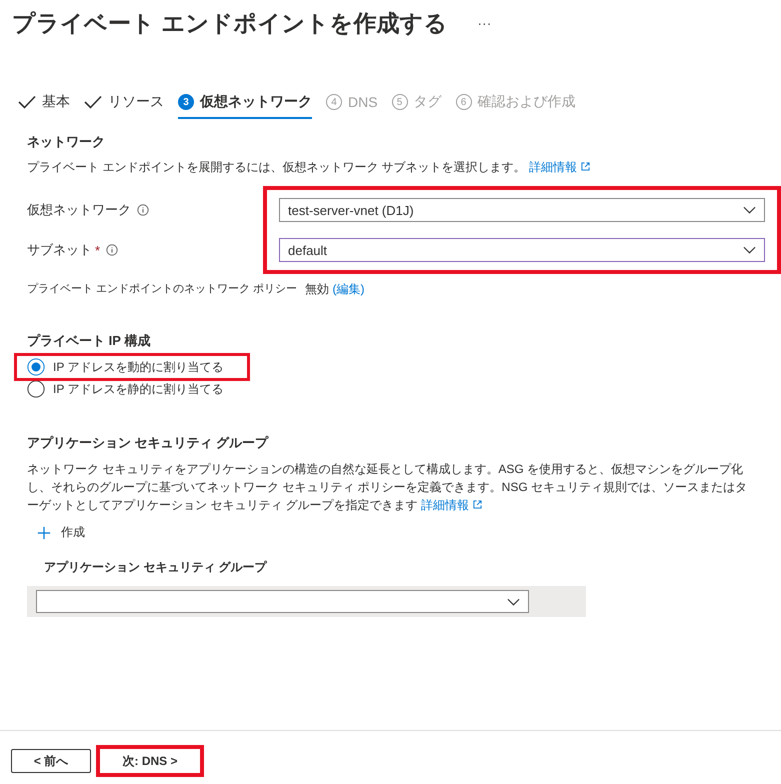 This screenshot has width=781, height=784. Describe the element at coordinates (522, 210) in the screenshot. I see `dropdown-field: test-server-vnet (D1J)` at that location.